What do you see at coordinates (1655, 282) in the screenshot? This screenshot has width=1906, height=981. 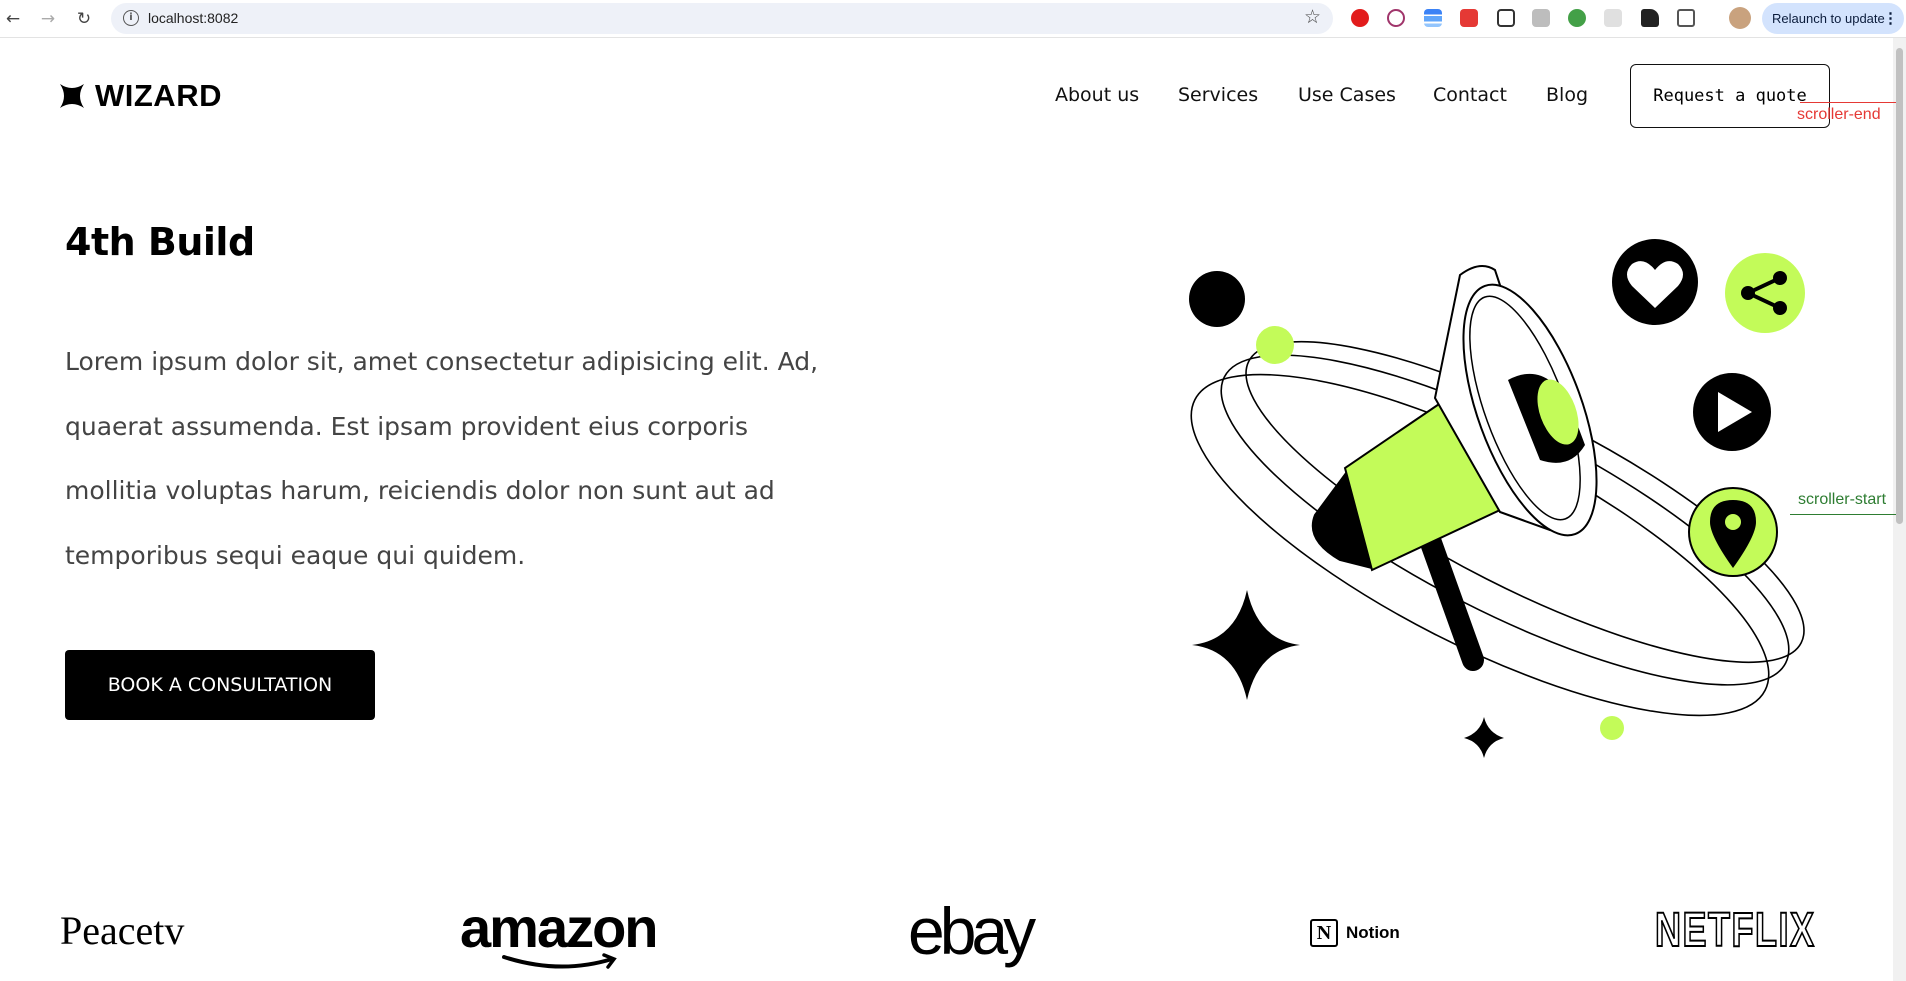 I see `heart-icon` at bounding box center [1655, 282].